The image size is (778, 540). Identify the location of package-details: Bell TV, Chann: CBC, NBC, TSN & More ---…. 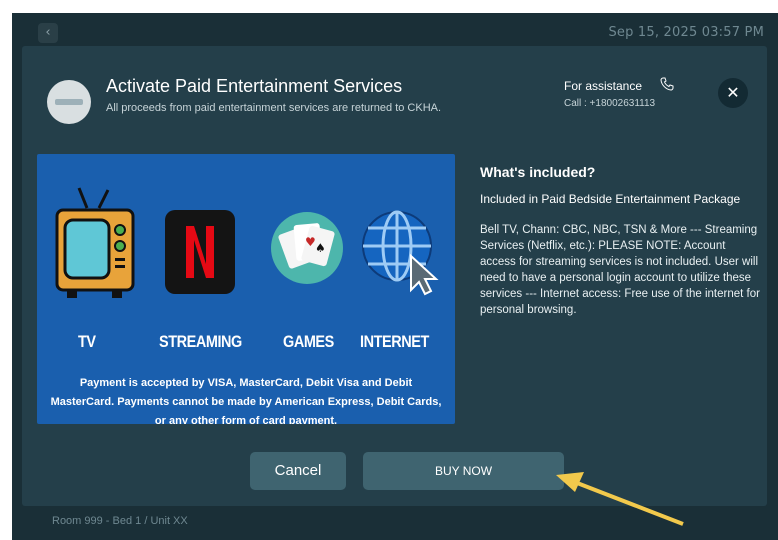
(620, 270).